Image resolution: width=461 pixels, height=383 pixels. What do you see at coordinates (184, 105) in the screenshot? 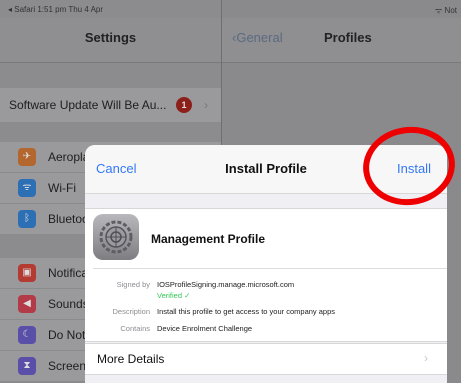
I see `update-badge: 1` at bounding box center [184, 105].